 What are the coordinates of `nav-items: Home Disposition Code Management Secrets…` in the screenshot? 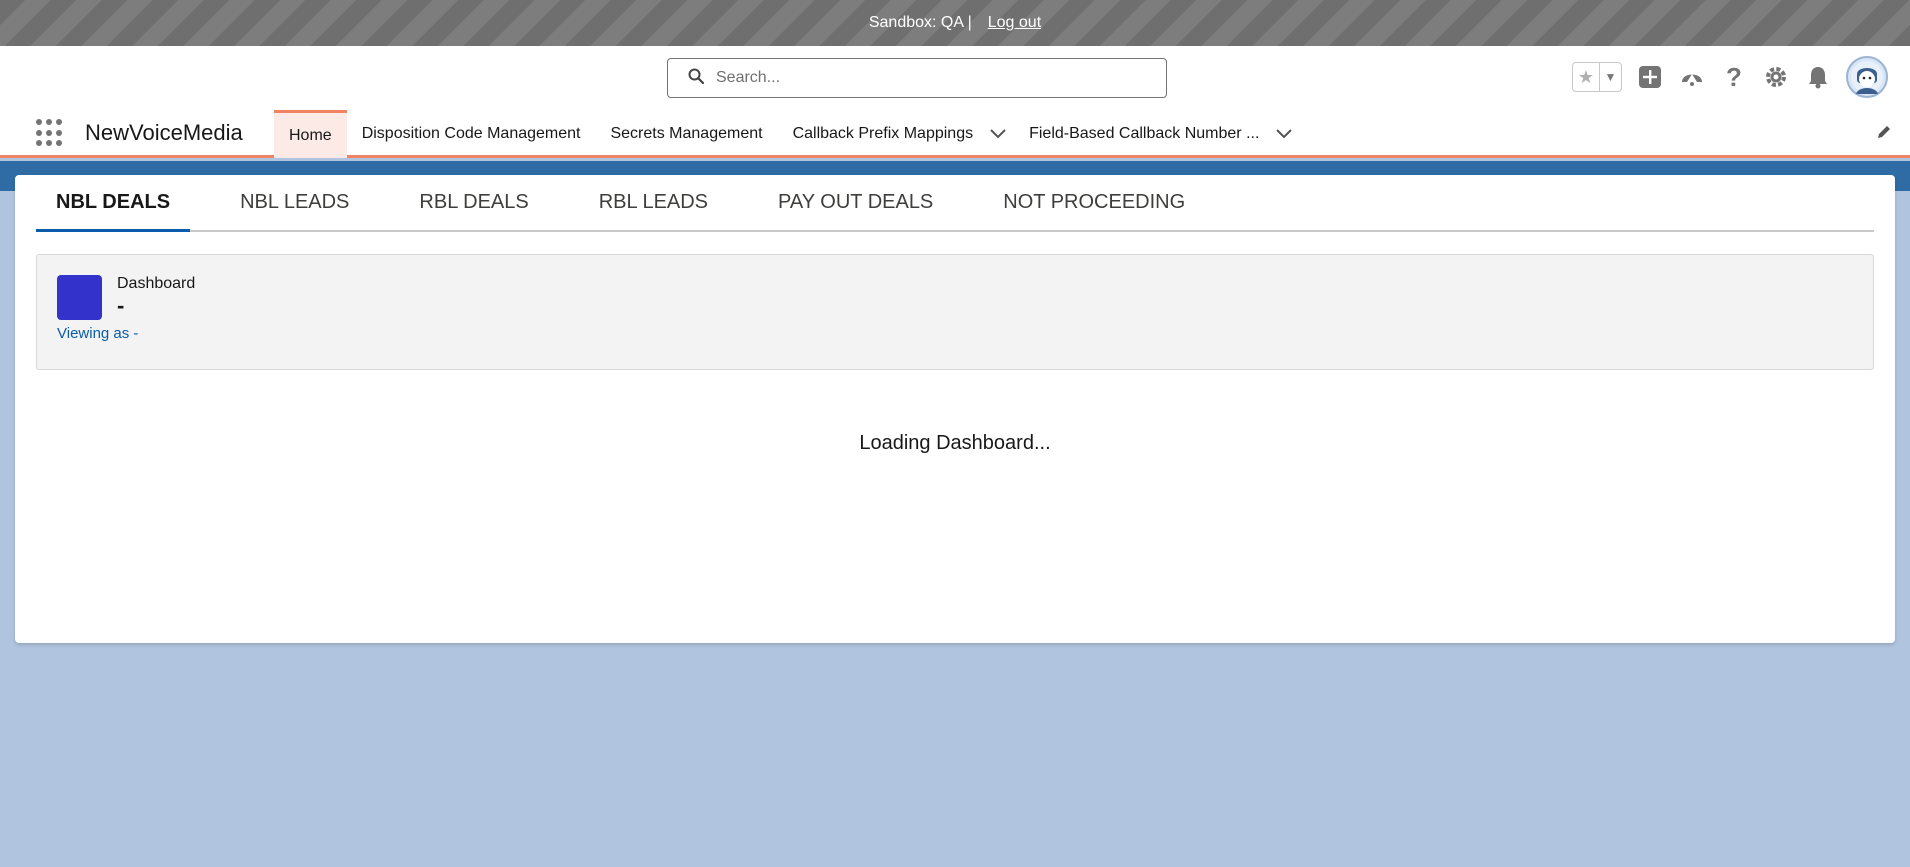 It's located at (787, 134).